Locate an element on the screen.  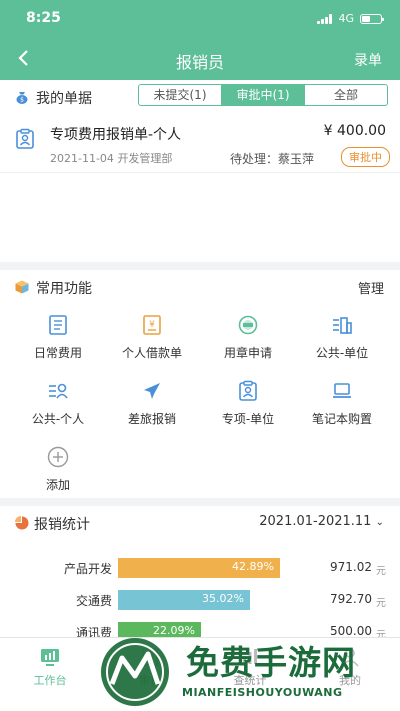
tab-bar: 工作台 审批 查统计 我的 is located at coordinates (200, 674).